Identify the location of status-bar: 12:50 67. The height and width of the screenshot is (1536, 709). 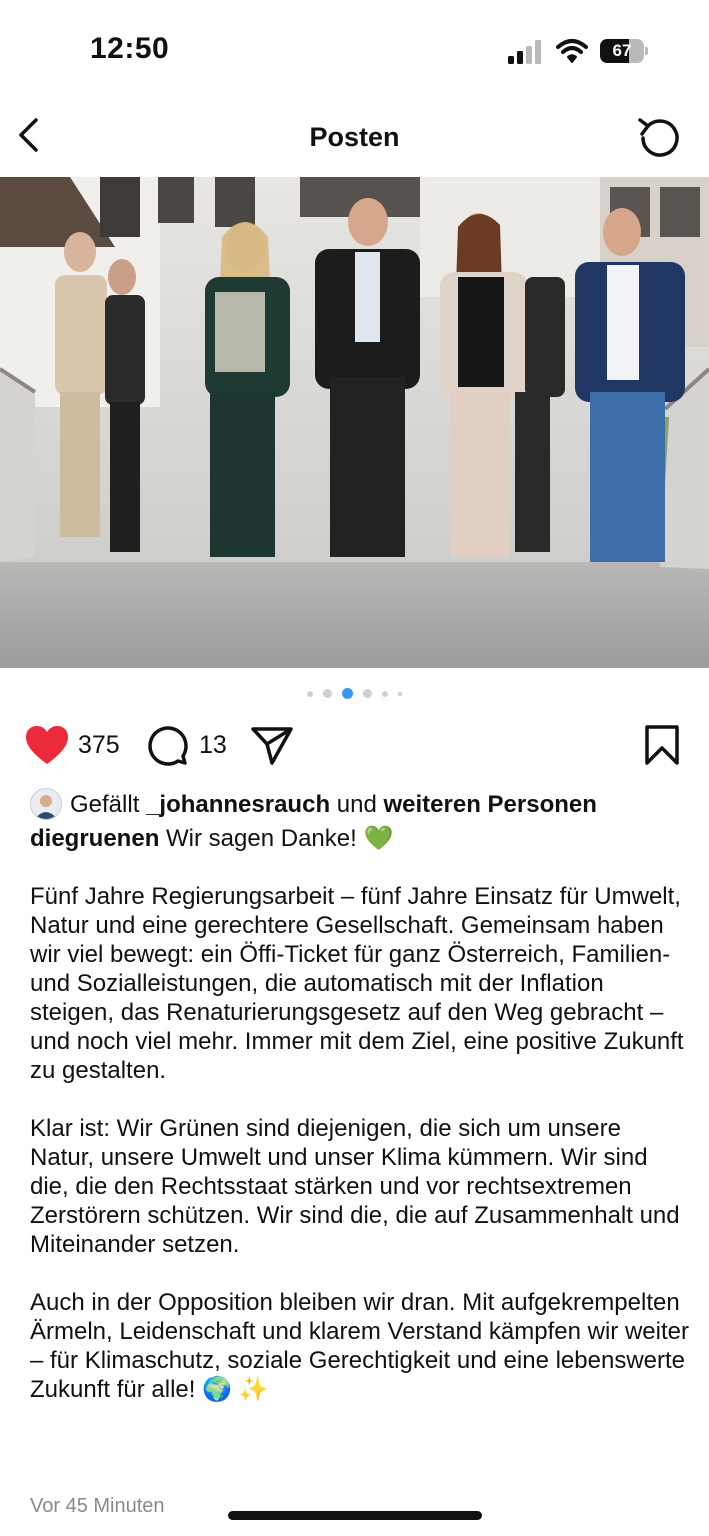
(354, 50).